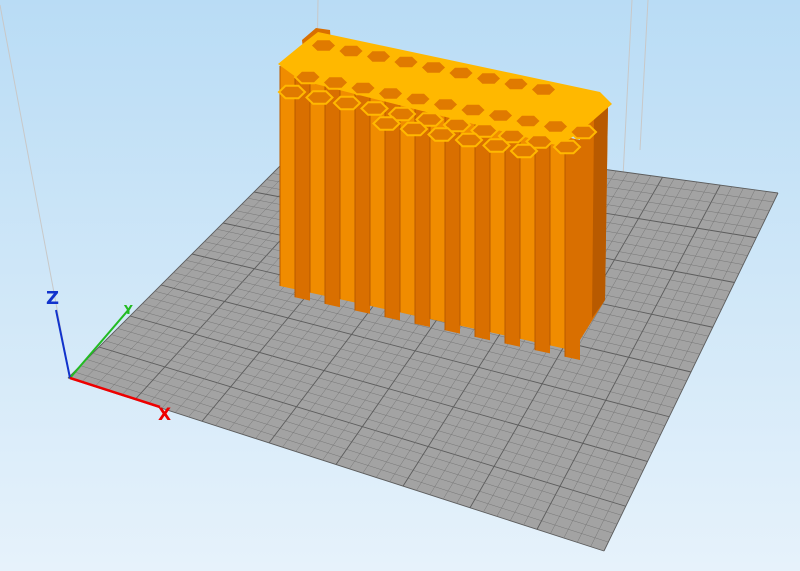  I want to click on x-axis-label: X, so click(164, 415).